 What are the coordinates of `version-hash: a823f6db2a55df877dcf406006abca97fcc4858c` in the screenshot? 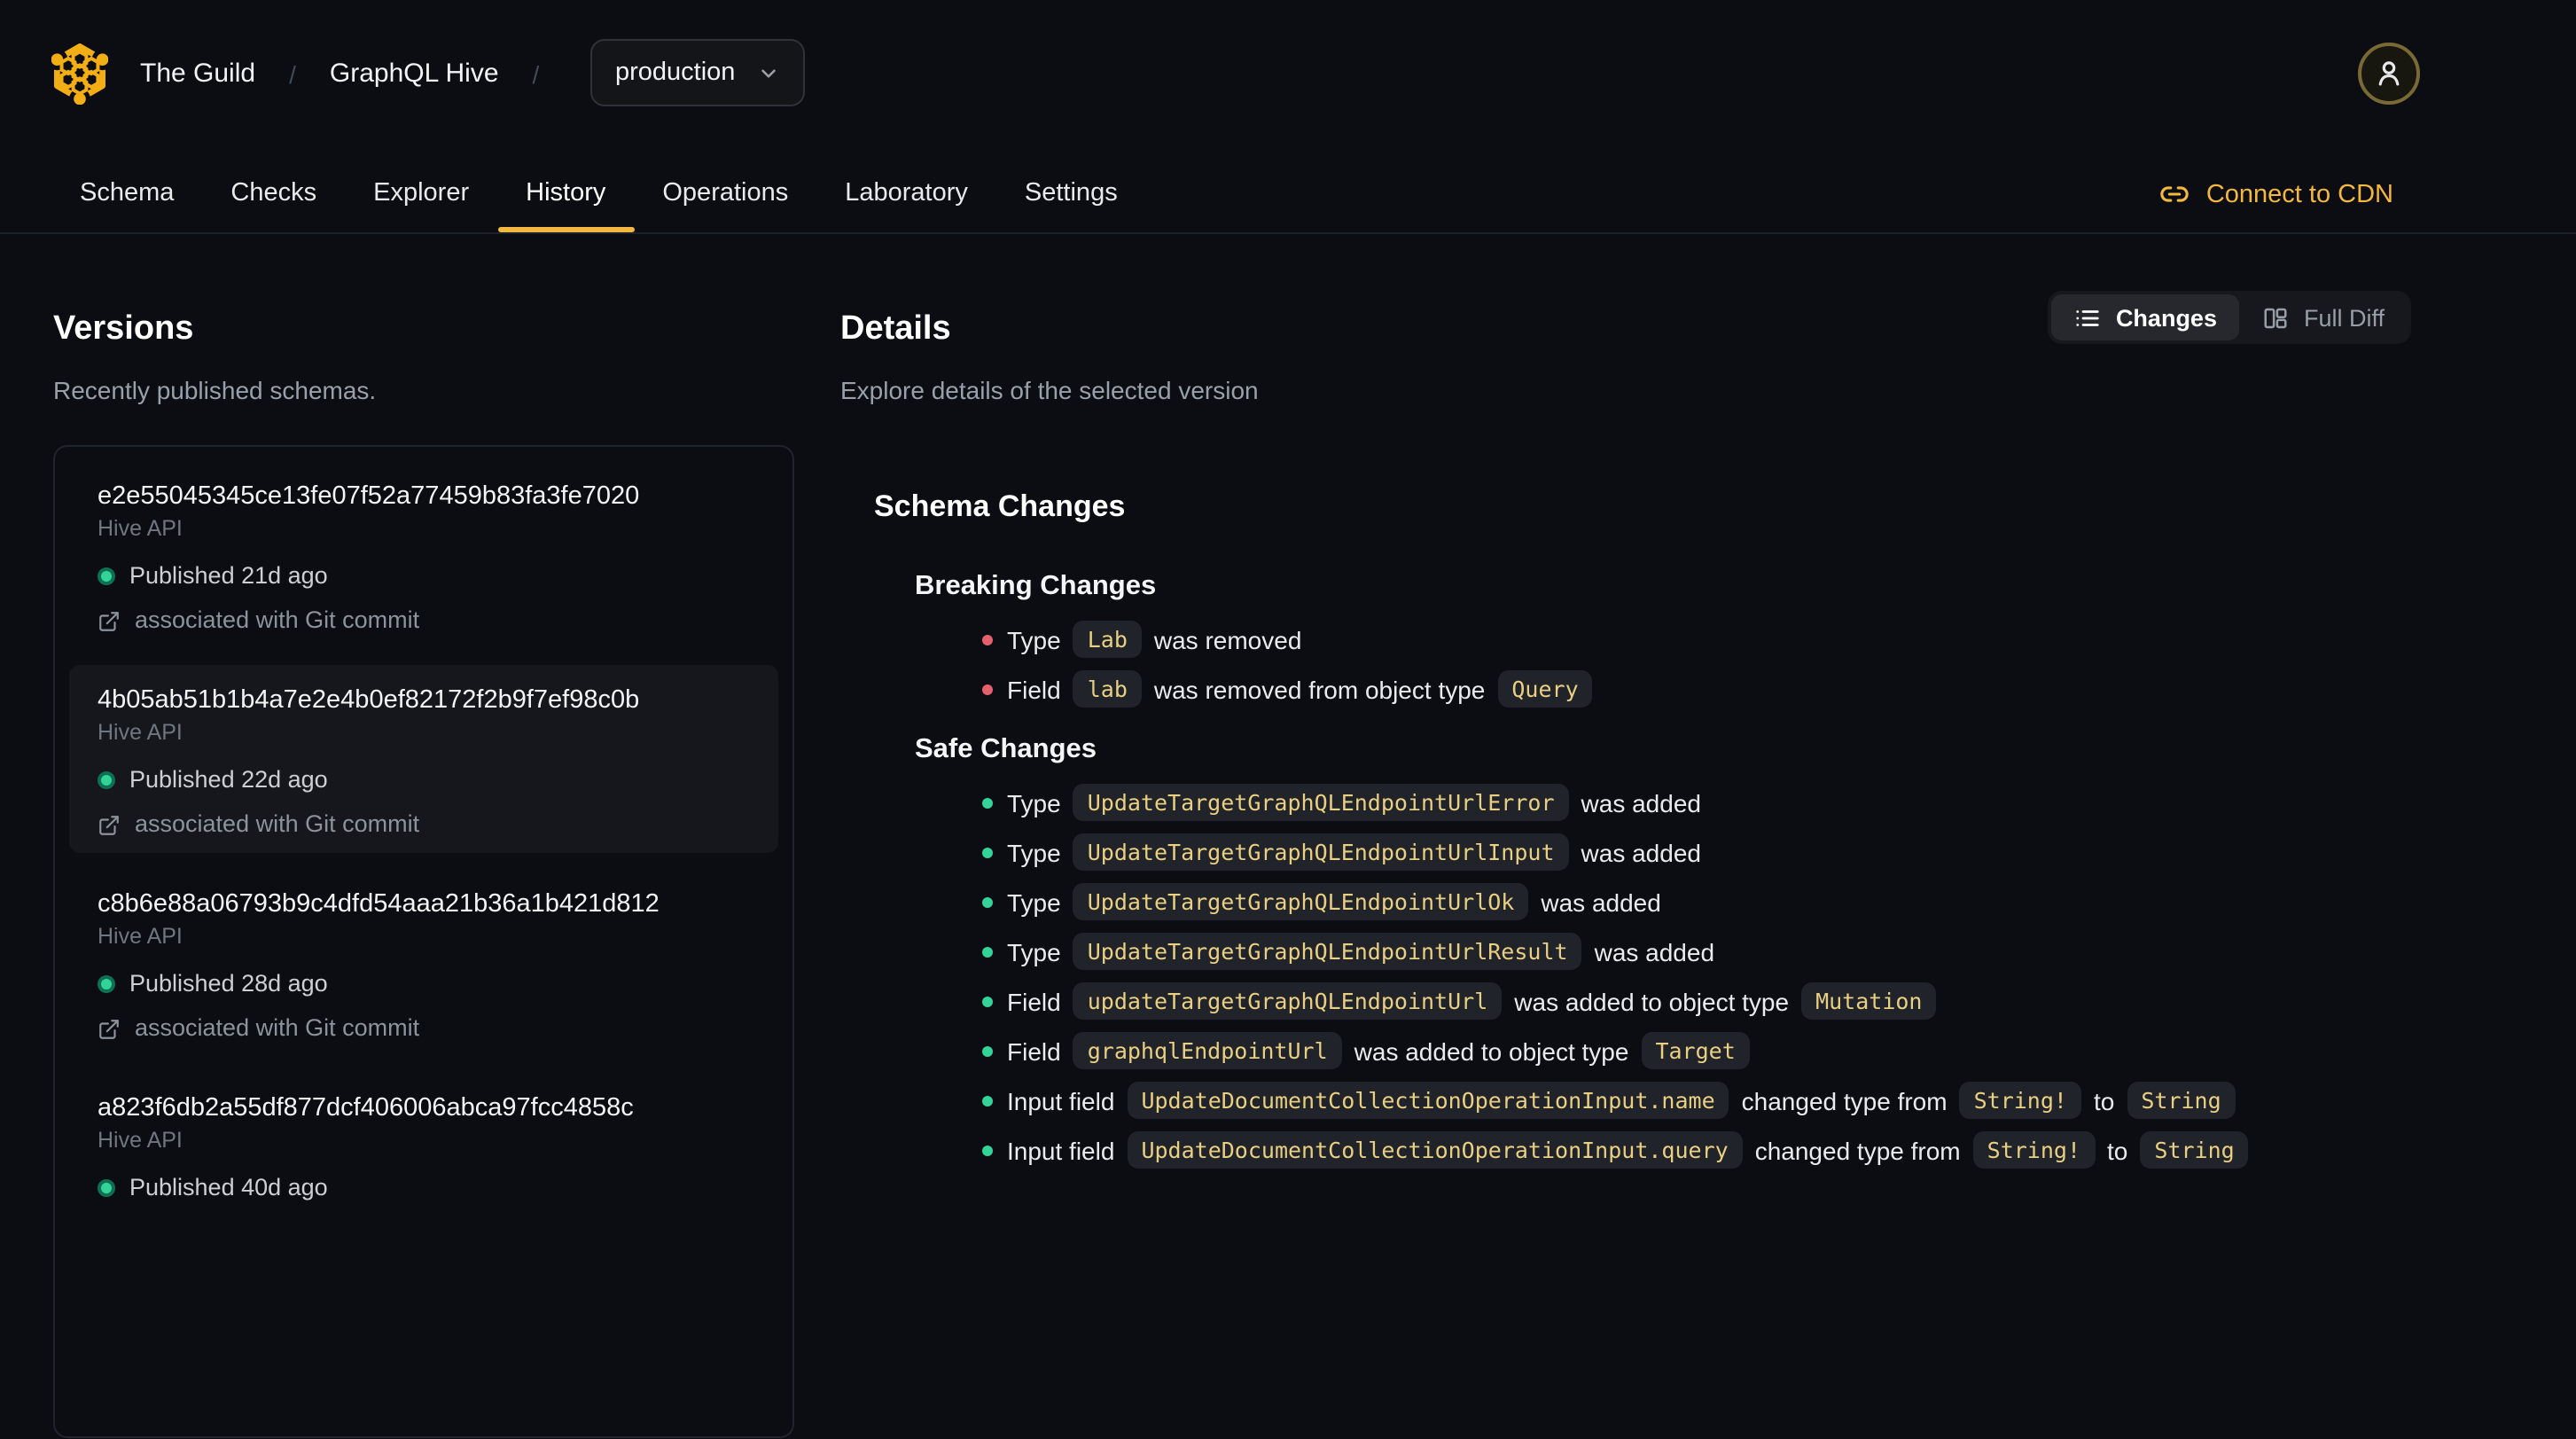 It's located at (366, 1108).